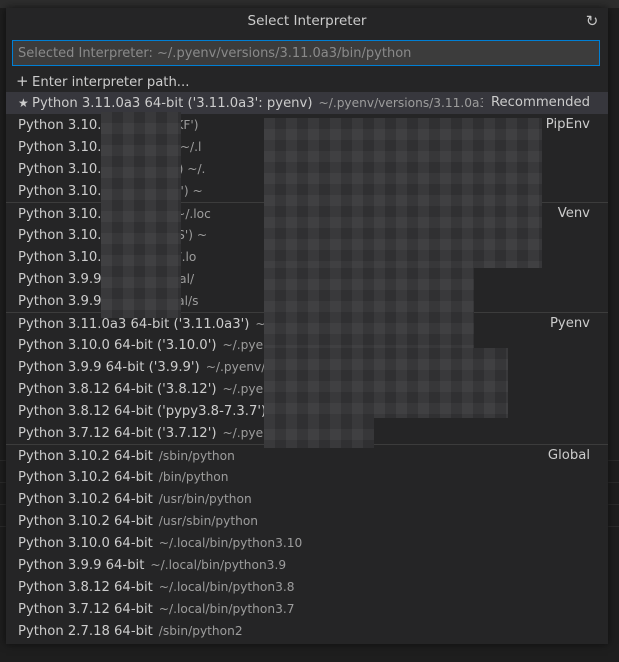 Image resolution: width=619 pixels, height=662 pixels. I want to click on interpreter-label: Python 3.8.12 64-bit ('pypy3.8-7.3.7'), so click(142, 411).